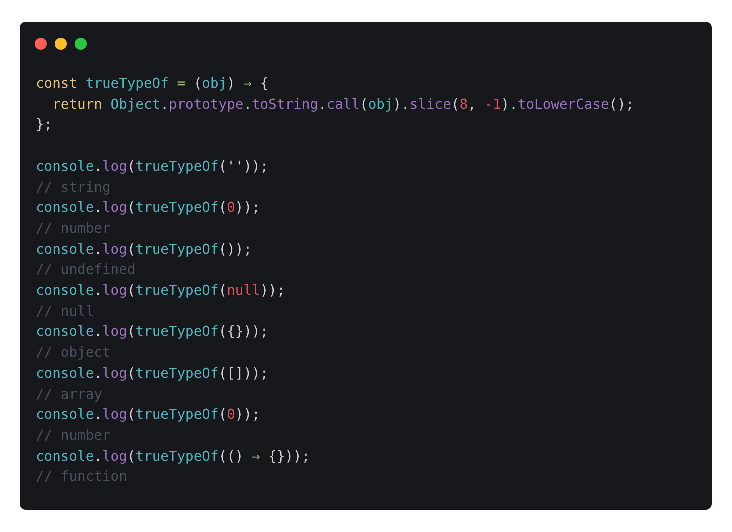  Describe the element at coordinates (343, 105) in the screenshot. I see `code-line: return Object.prototype.toString.call(obj).slice(8, -1).toLowerCase();` at that location.